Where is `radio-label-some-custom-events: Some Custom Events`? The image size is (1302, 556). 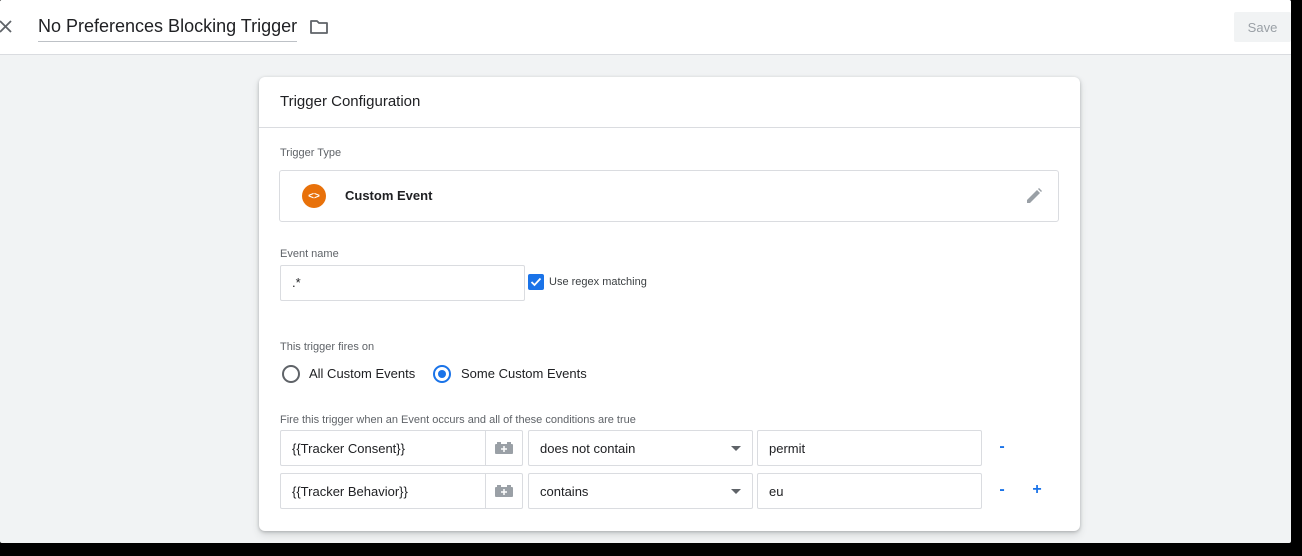 radio-label-some-custom-events: Some Custom Events is located at coordinates (524, 373).